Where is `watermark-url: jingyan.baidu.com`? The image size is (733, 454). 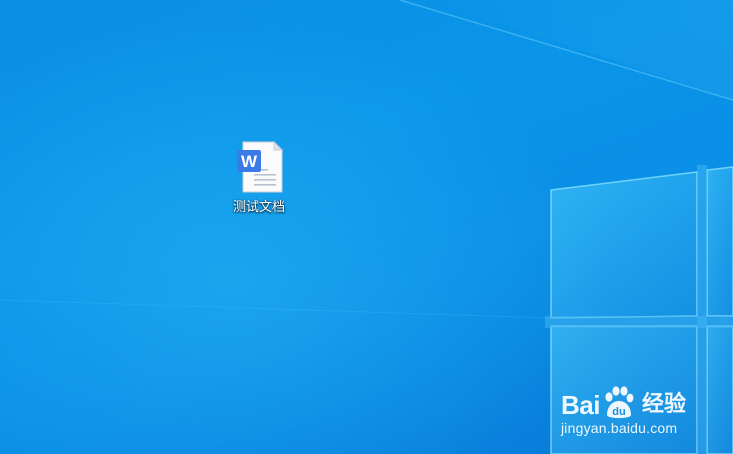 watermark-url: jingyan.baidu.com is located at coordinates (619, 428).